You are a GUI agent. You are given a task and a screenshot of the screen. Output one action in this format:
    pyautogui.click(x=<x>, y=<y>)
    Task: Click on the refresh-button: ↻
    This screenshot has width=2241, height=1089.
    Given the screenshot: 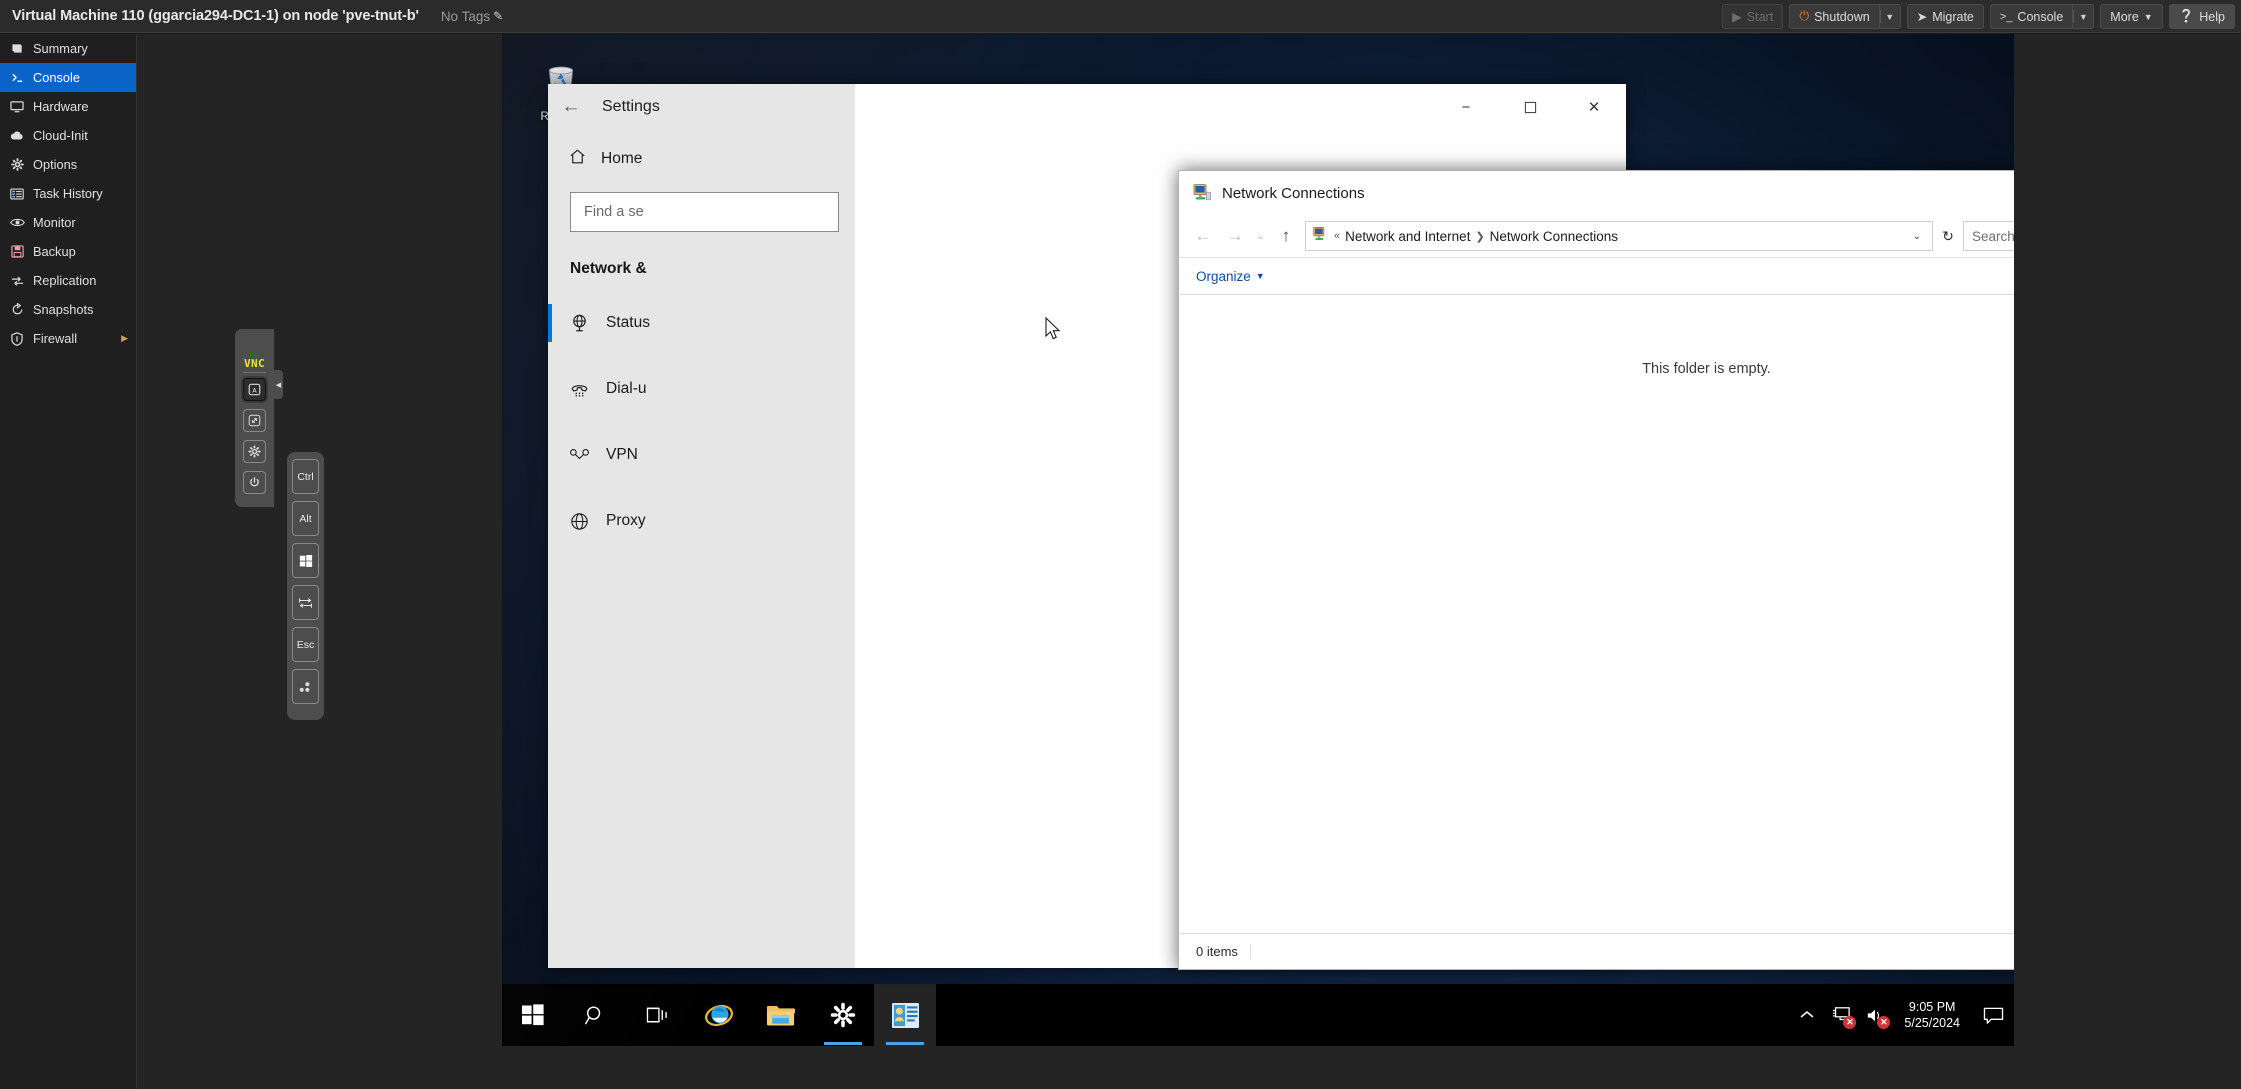 What is the action you would take?
    pyautogui.click(x=1948, y=236)
    